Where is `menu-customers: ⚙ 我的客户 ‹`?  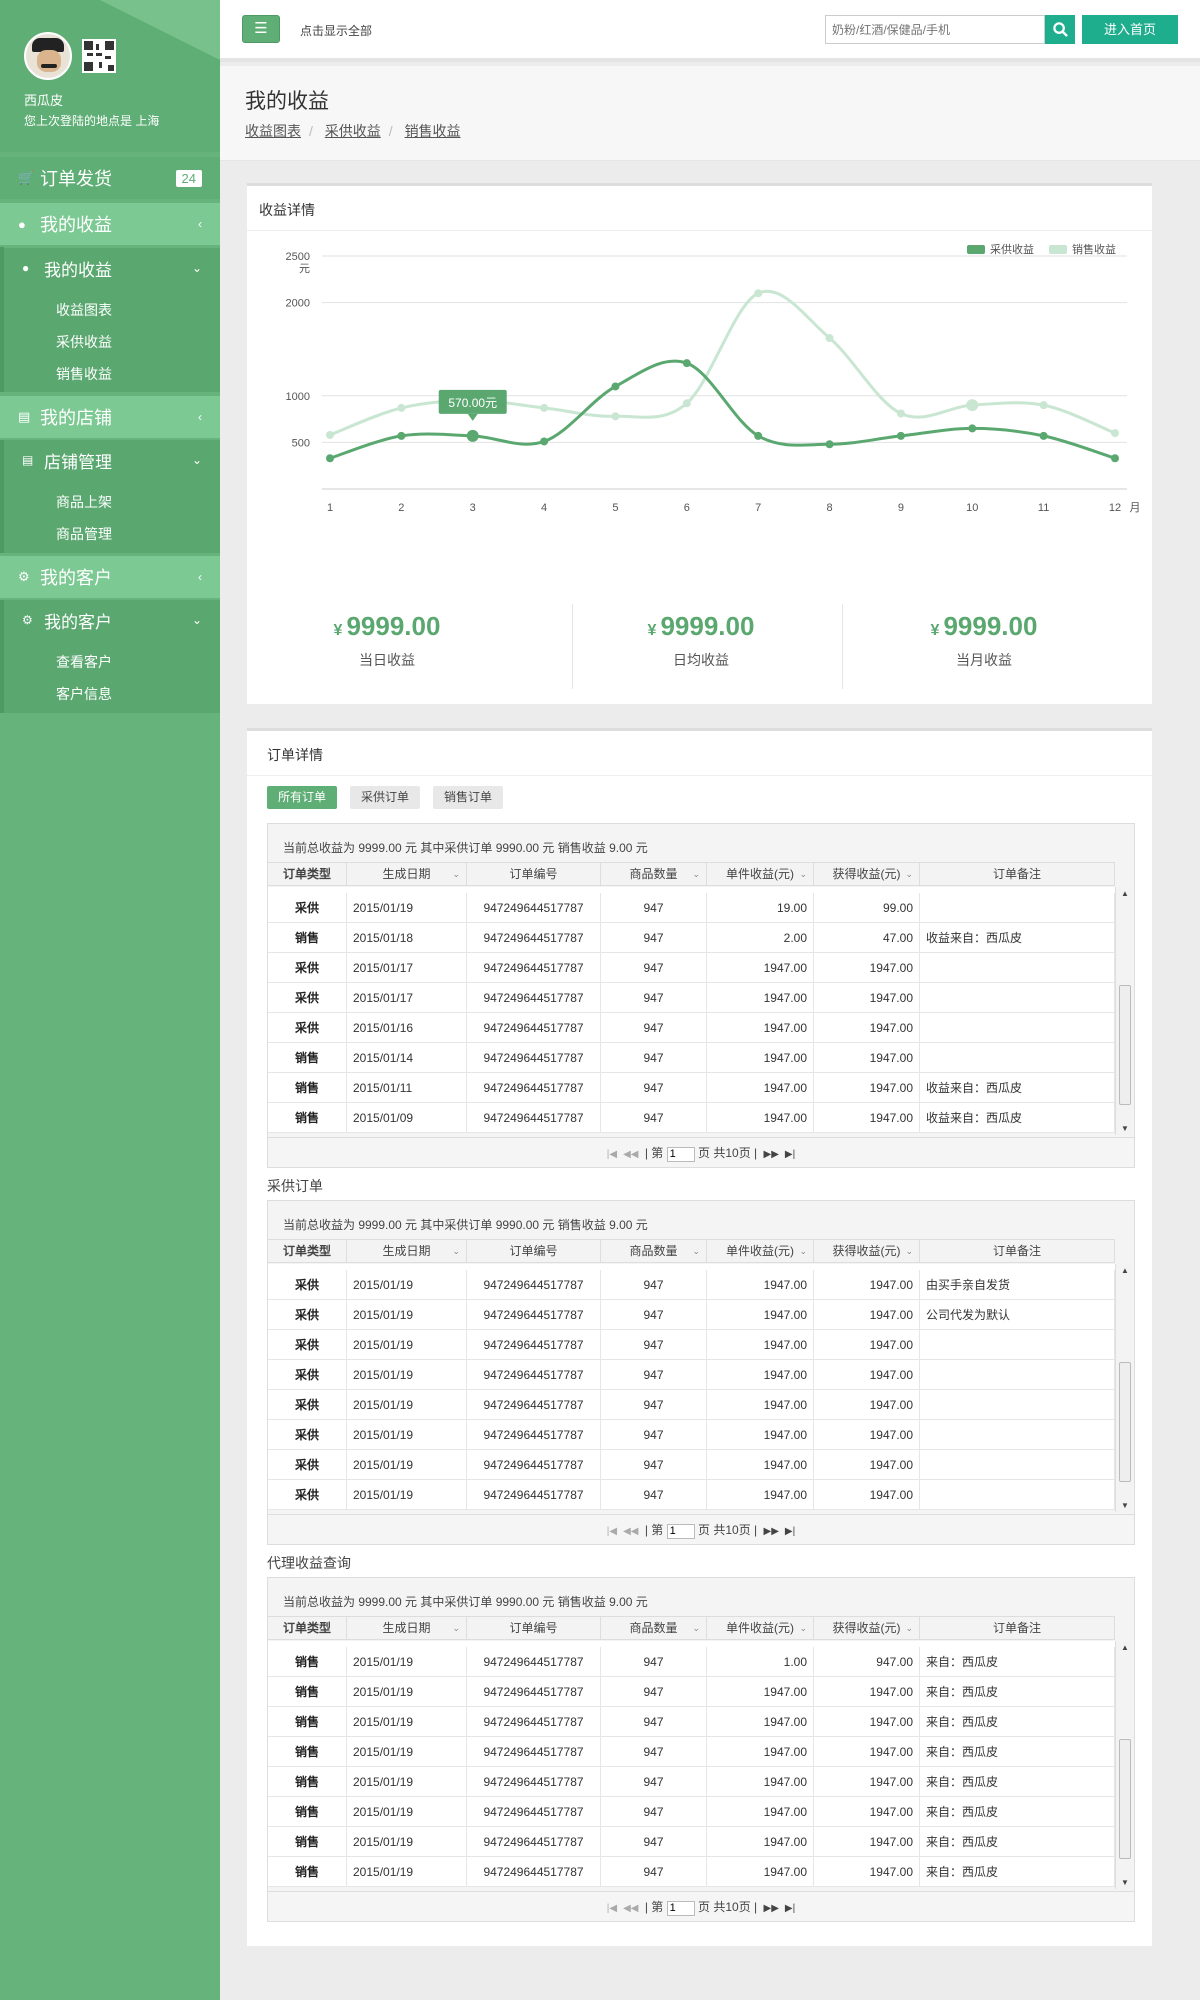
menu-customers: ⚙ 我的客户 ‹ is located at coordinates (110, 577).